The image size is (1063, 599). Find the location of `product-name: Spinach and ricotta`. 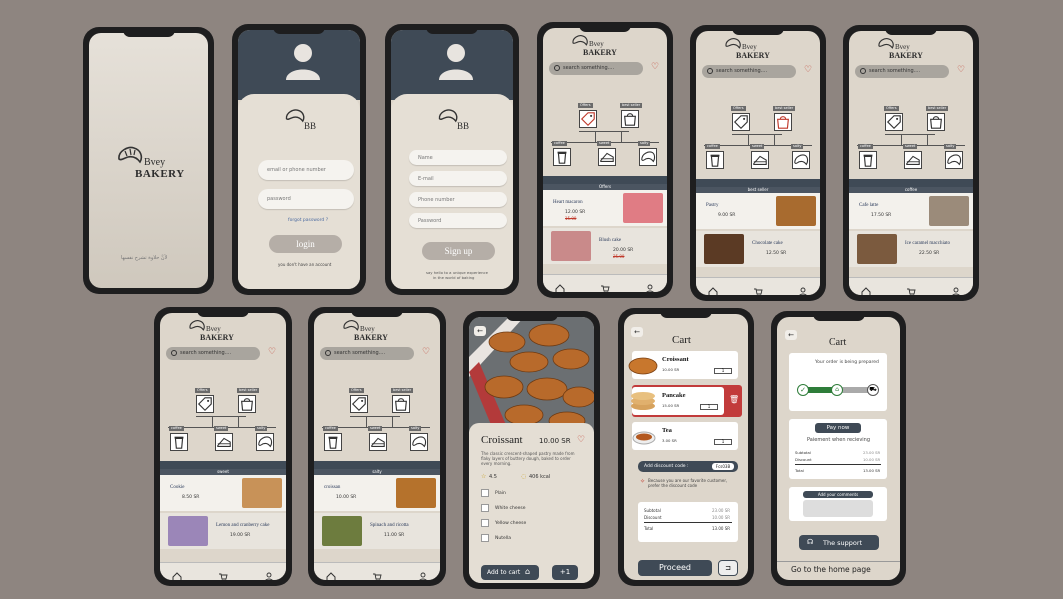

product-name: Spinach and ricotta is located at coordinates (389, 525).